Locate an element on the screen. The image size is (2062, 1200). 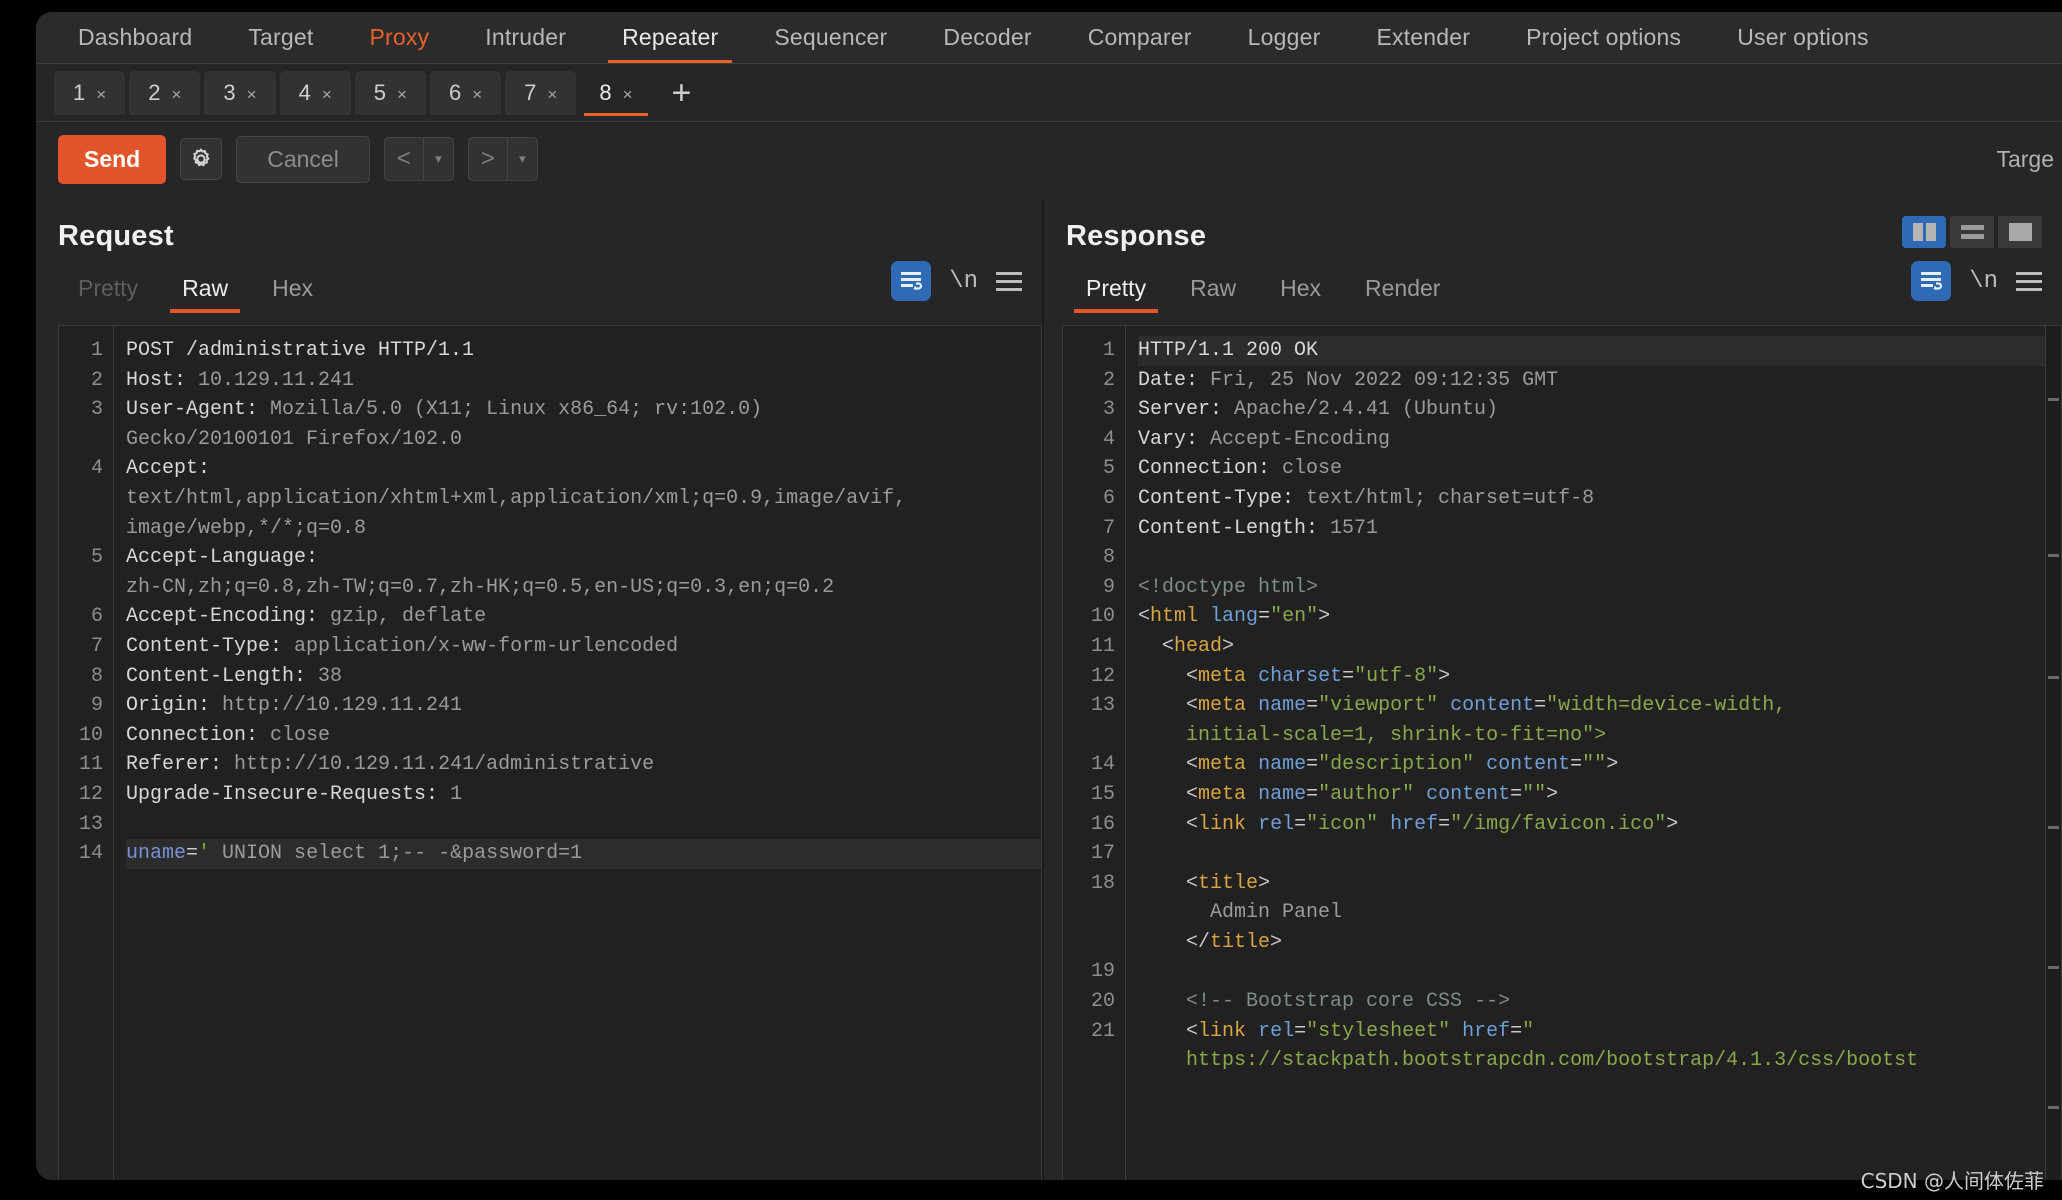
main-tab-target: Target is located at coordinates (280, 37).